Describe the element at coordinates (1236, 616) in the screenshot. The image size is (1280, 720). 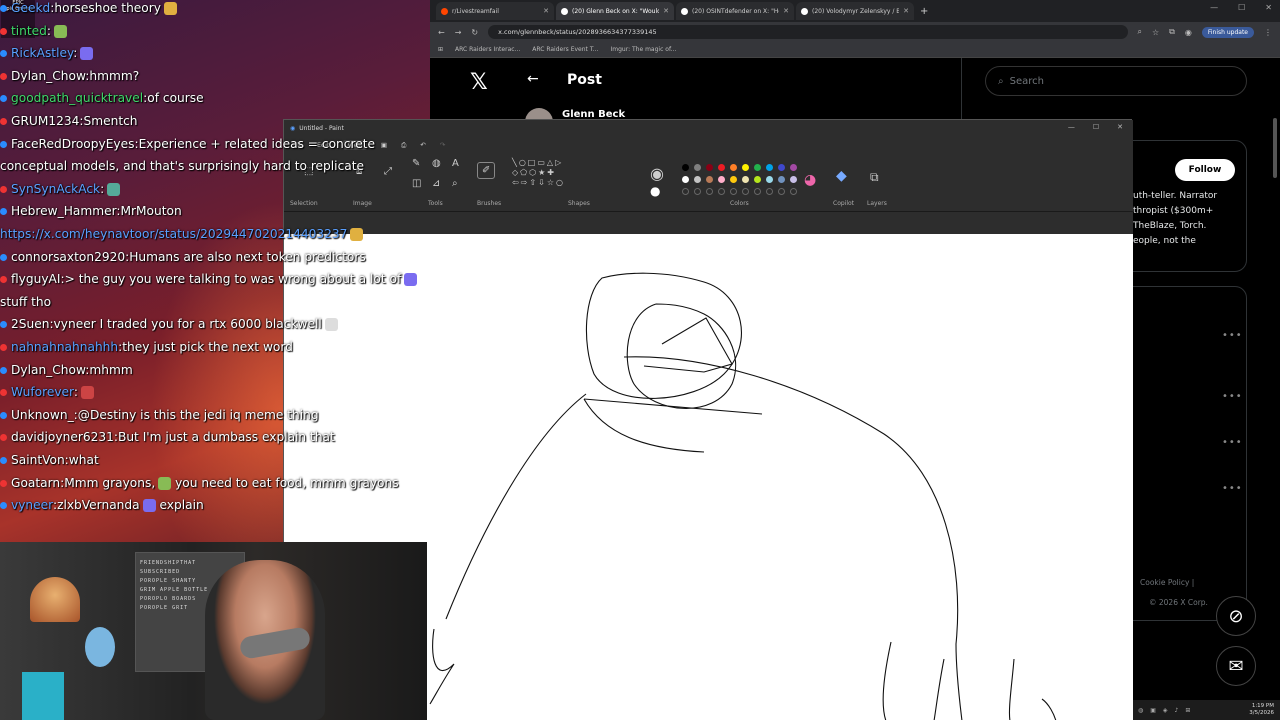
I see `grok-icon: ⊘` at that location.